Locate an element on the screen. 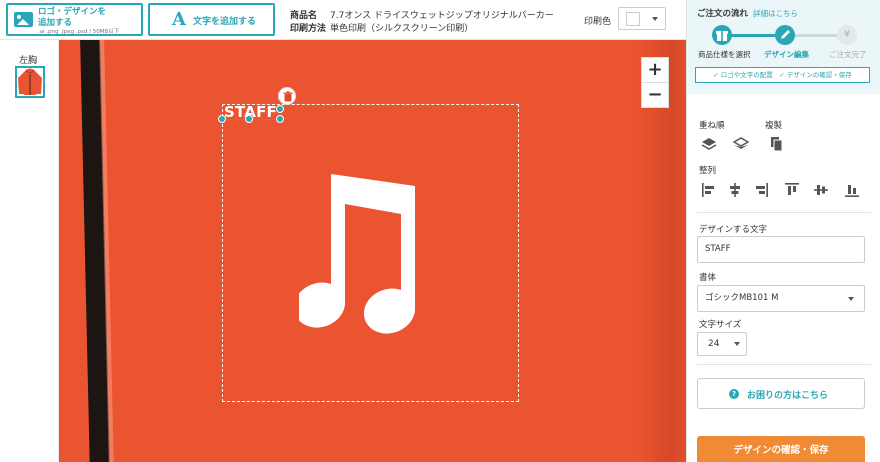  duplicate-label: 複製 is located at coordinates (774, 126).